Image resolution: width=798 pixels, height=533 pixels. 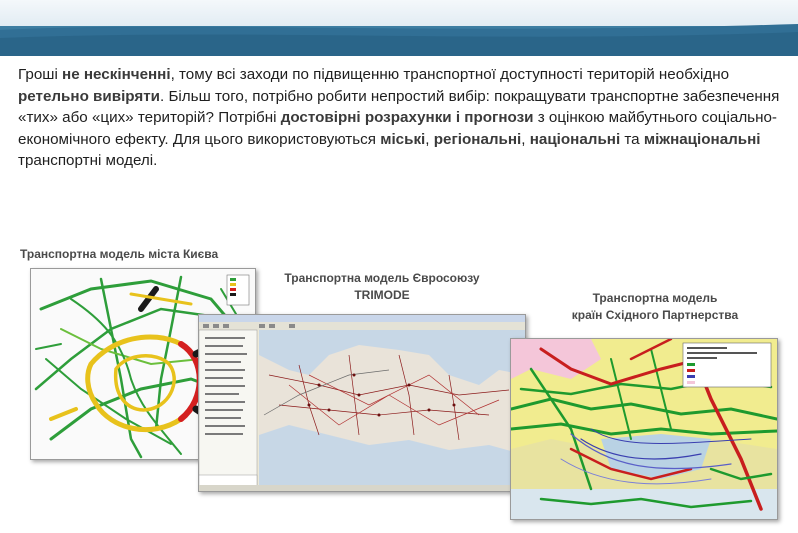 I want to click on eap-map-image, so click(x=644, y=429).